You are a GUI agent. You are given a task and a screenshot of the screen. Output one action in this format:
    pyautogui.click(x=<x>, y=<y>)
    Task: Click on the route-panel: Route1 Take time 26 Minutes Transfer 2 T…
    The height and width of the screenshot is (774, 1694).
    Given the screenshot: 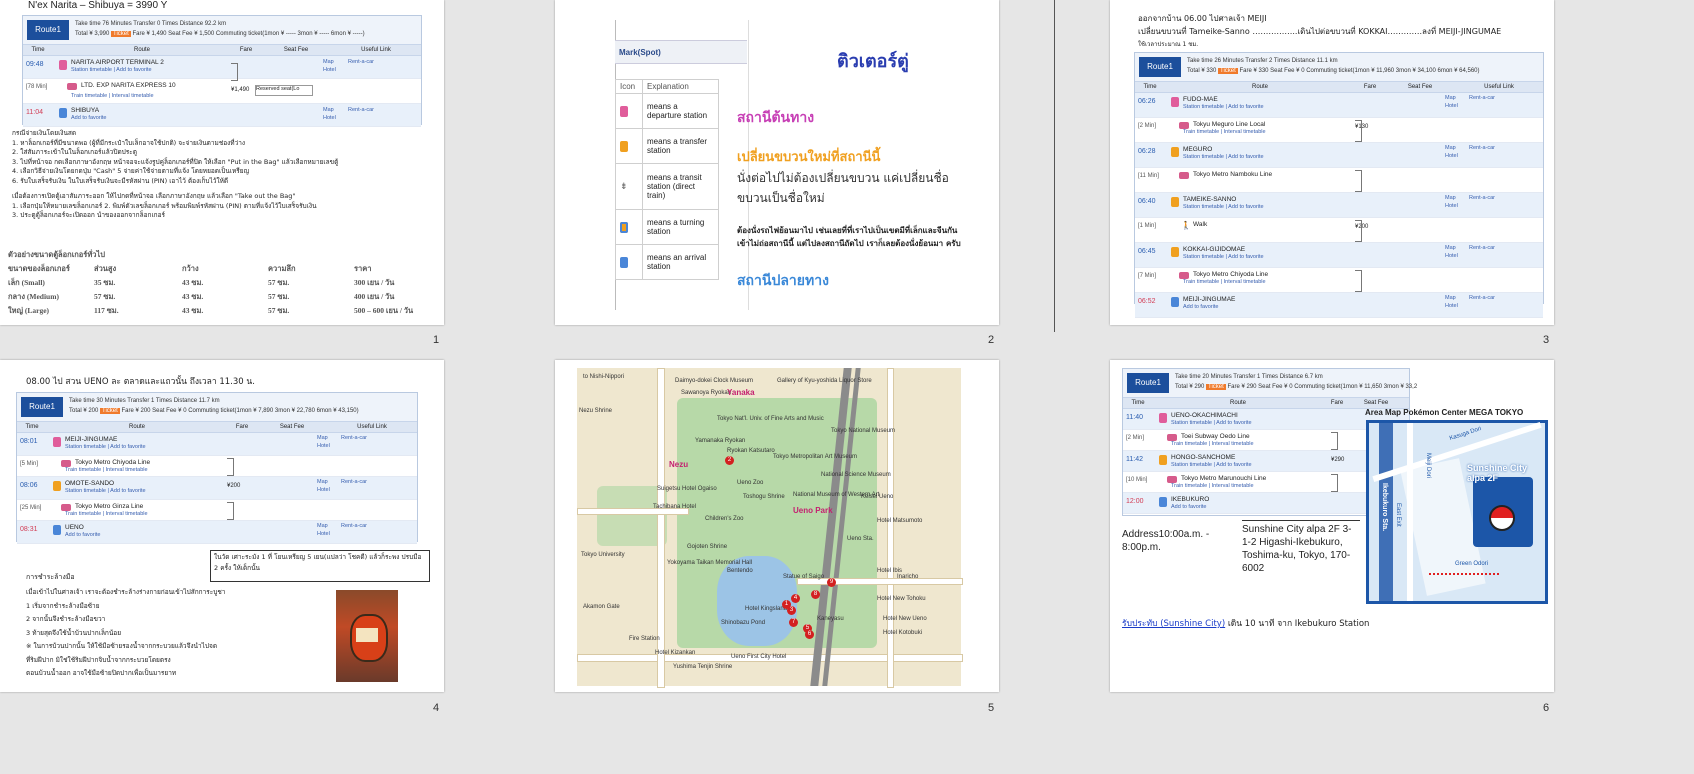 What is the action you would take?
    pyautogui.click(x=1339, y=185)
    